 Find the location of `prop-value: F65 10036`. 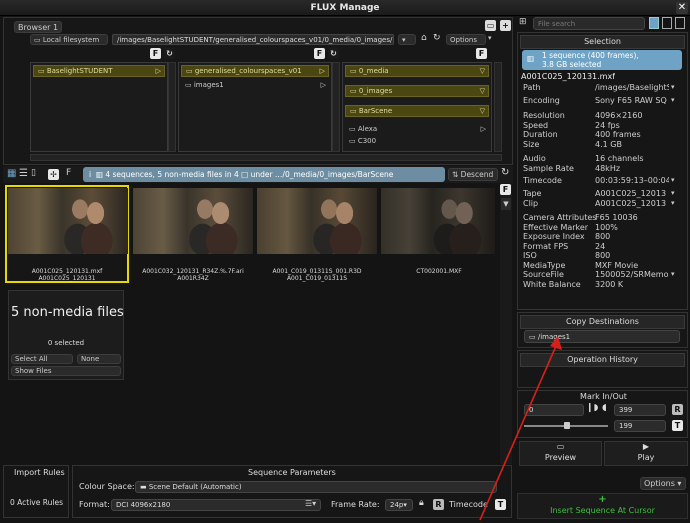

prop-value: F65 10036 is located at coordinates (616, 217).